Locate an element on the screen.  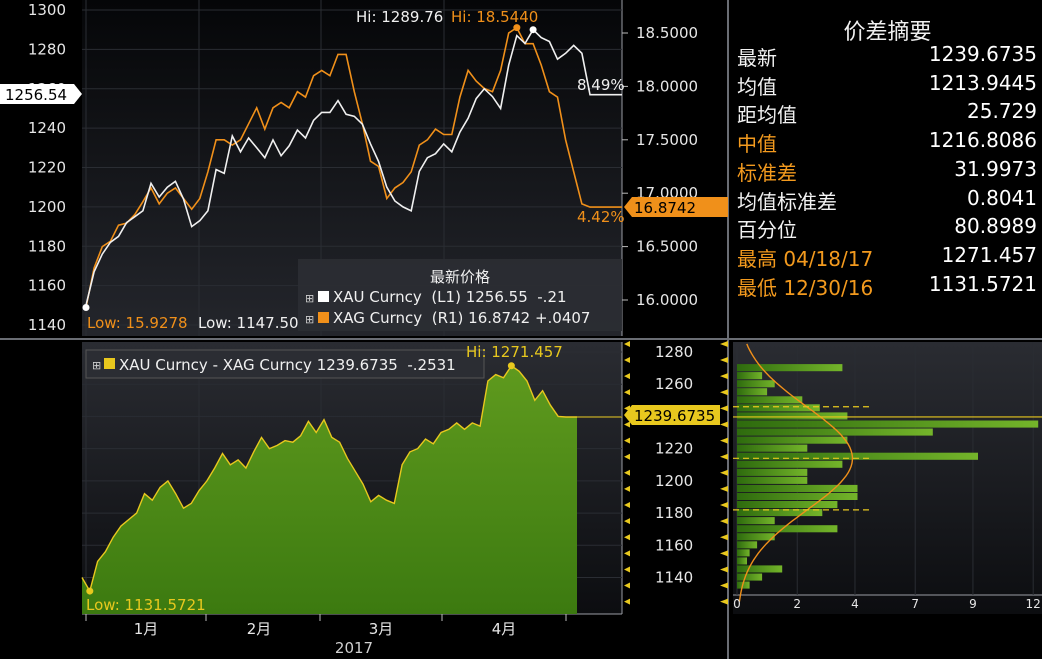
legend-swatch-xag is located at coordinates (323, 317).